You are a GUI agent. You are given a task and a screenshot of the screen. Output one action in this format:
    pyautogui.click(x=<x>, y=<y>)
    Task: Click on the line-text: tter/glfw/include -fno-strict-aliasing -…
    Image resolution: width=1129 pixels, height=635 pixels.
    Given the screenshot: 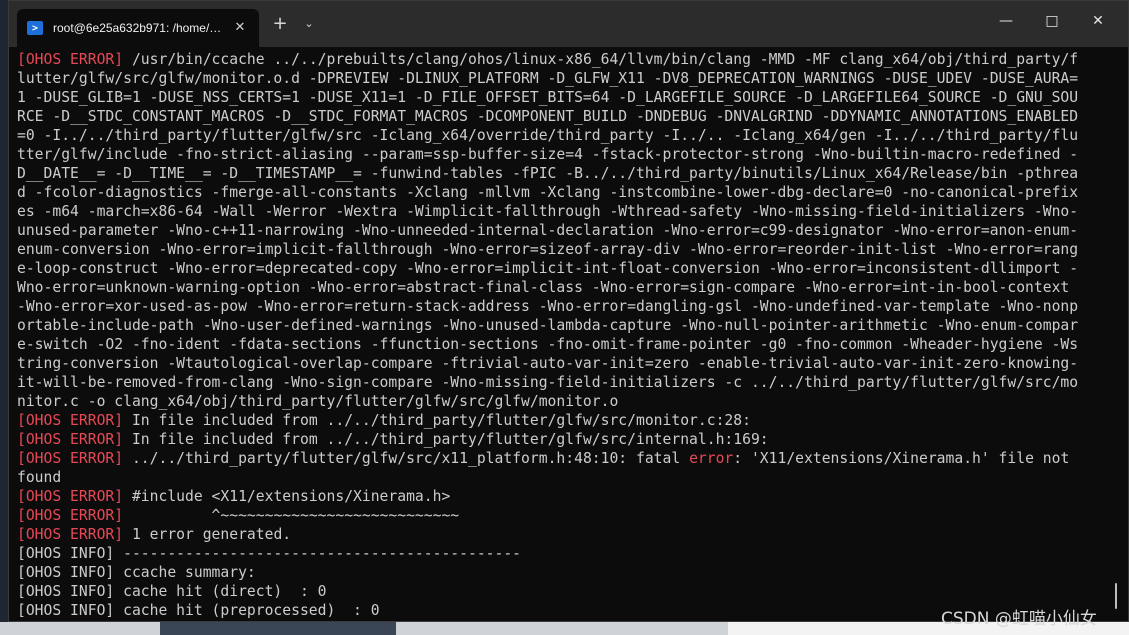 What is the action you would take?
    pyautogui.click(x=548, y=154)
    